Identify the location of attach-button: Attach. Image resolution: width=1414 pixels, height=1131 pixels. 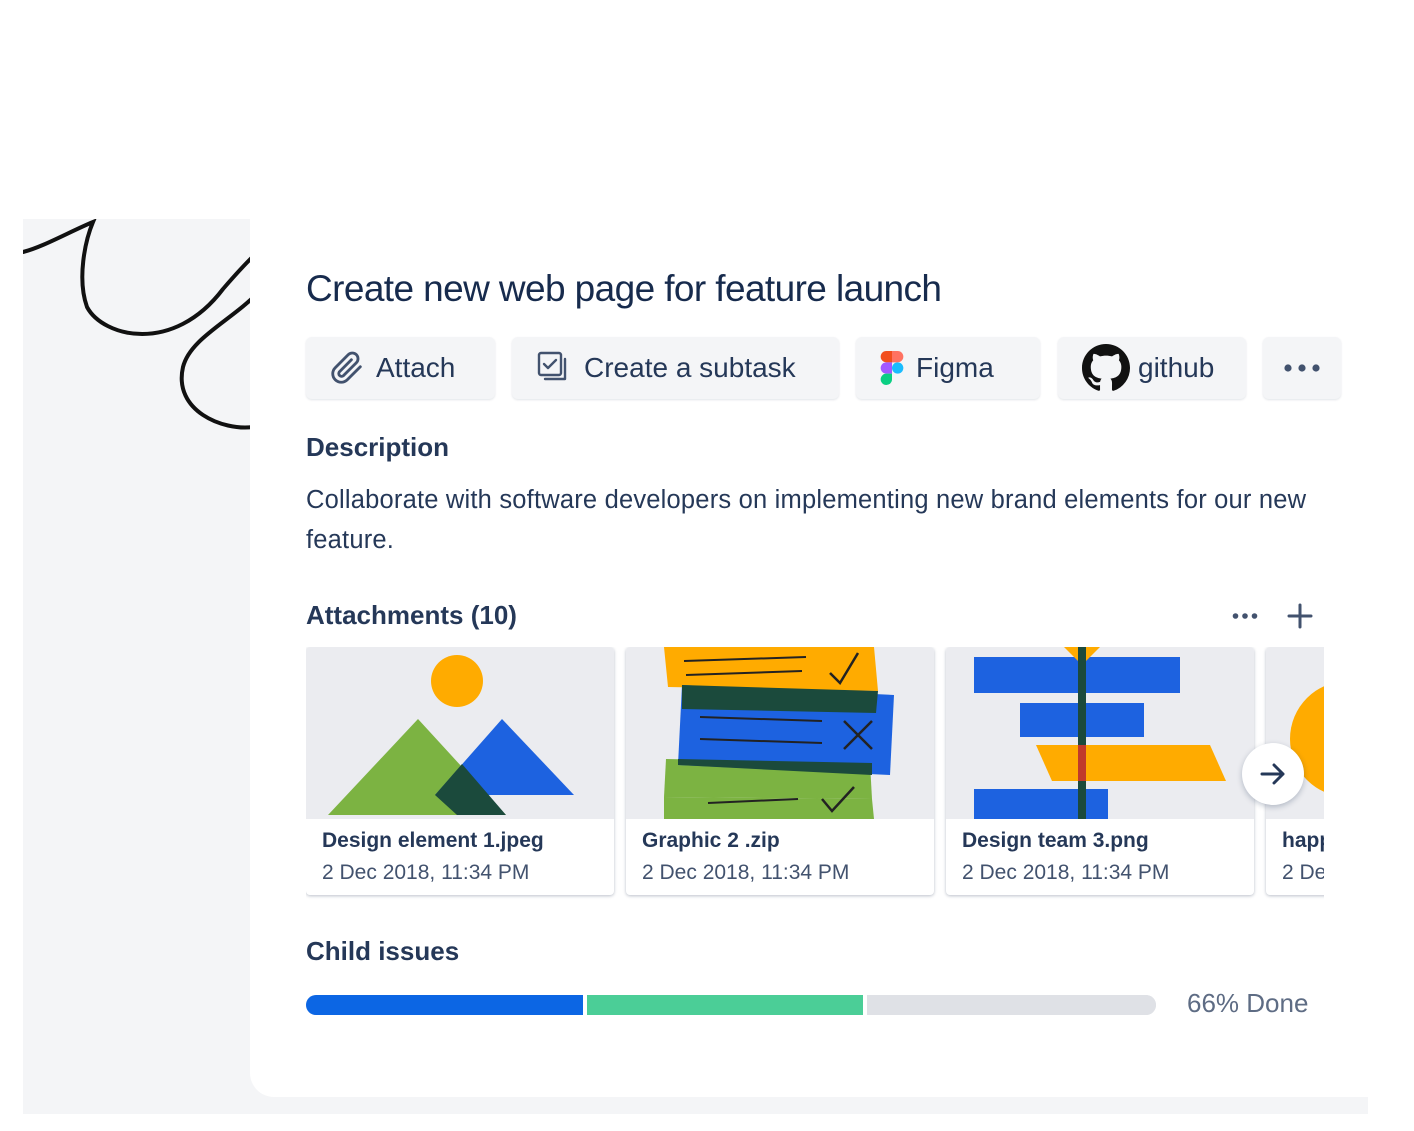
(400, 368).